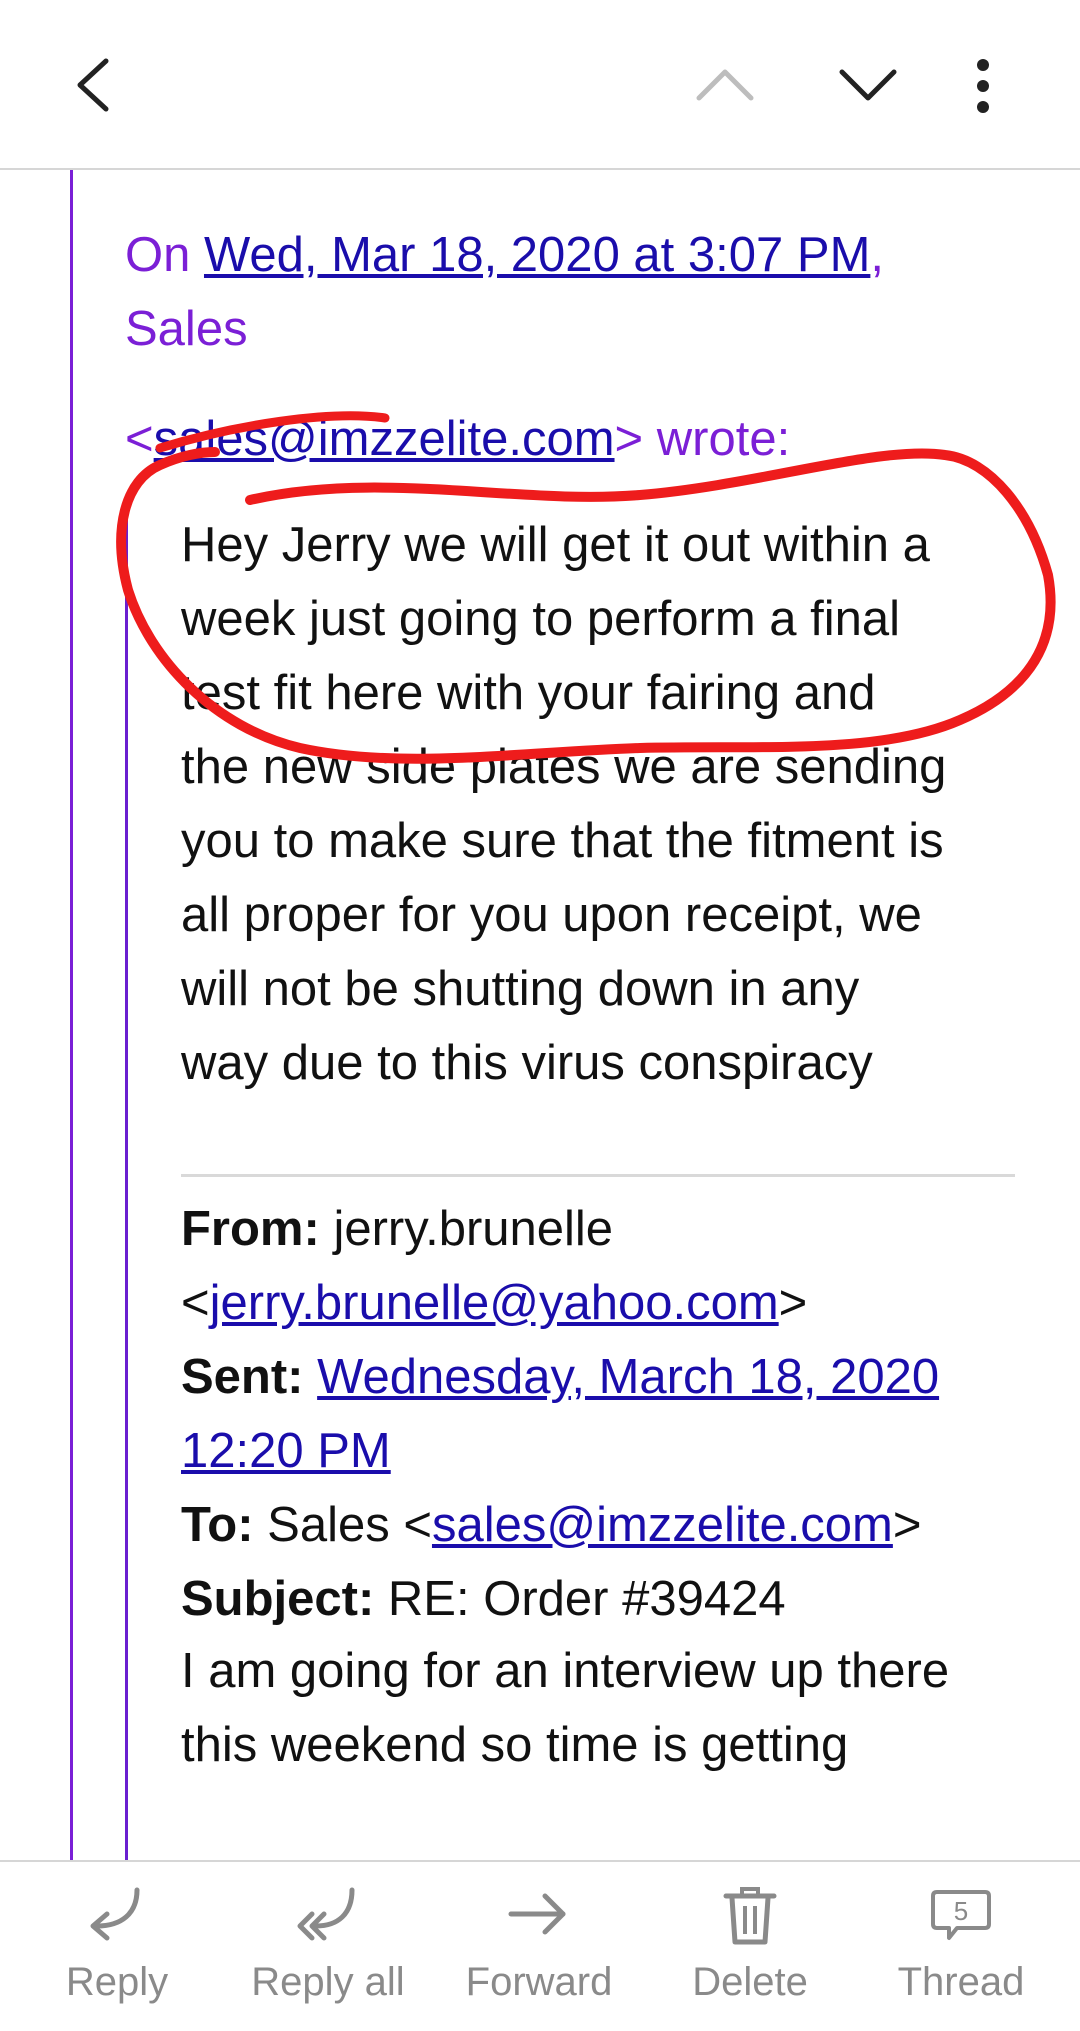  I want to click on message-line: test fit here with your fairing and, so click(528, 693).